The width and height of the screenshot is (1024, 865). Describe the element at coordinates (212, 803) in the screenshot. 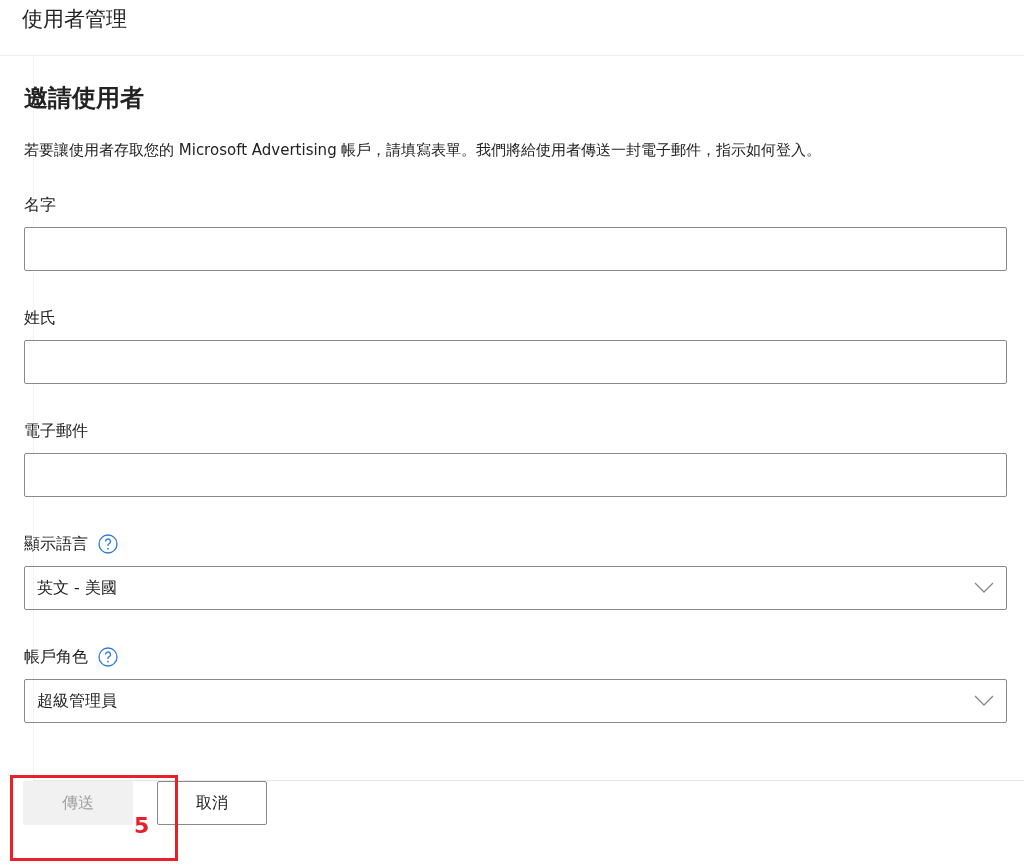

I see `cancel-button: 取消` at that location.